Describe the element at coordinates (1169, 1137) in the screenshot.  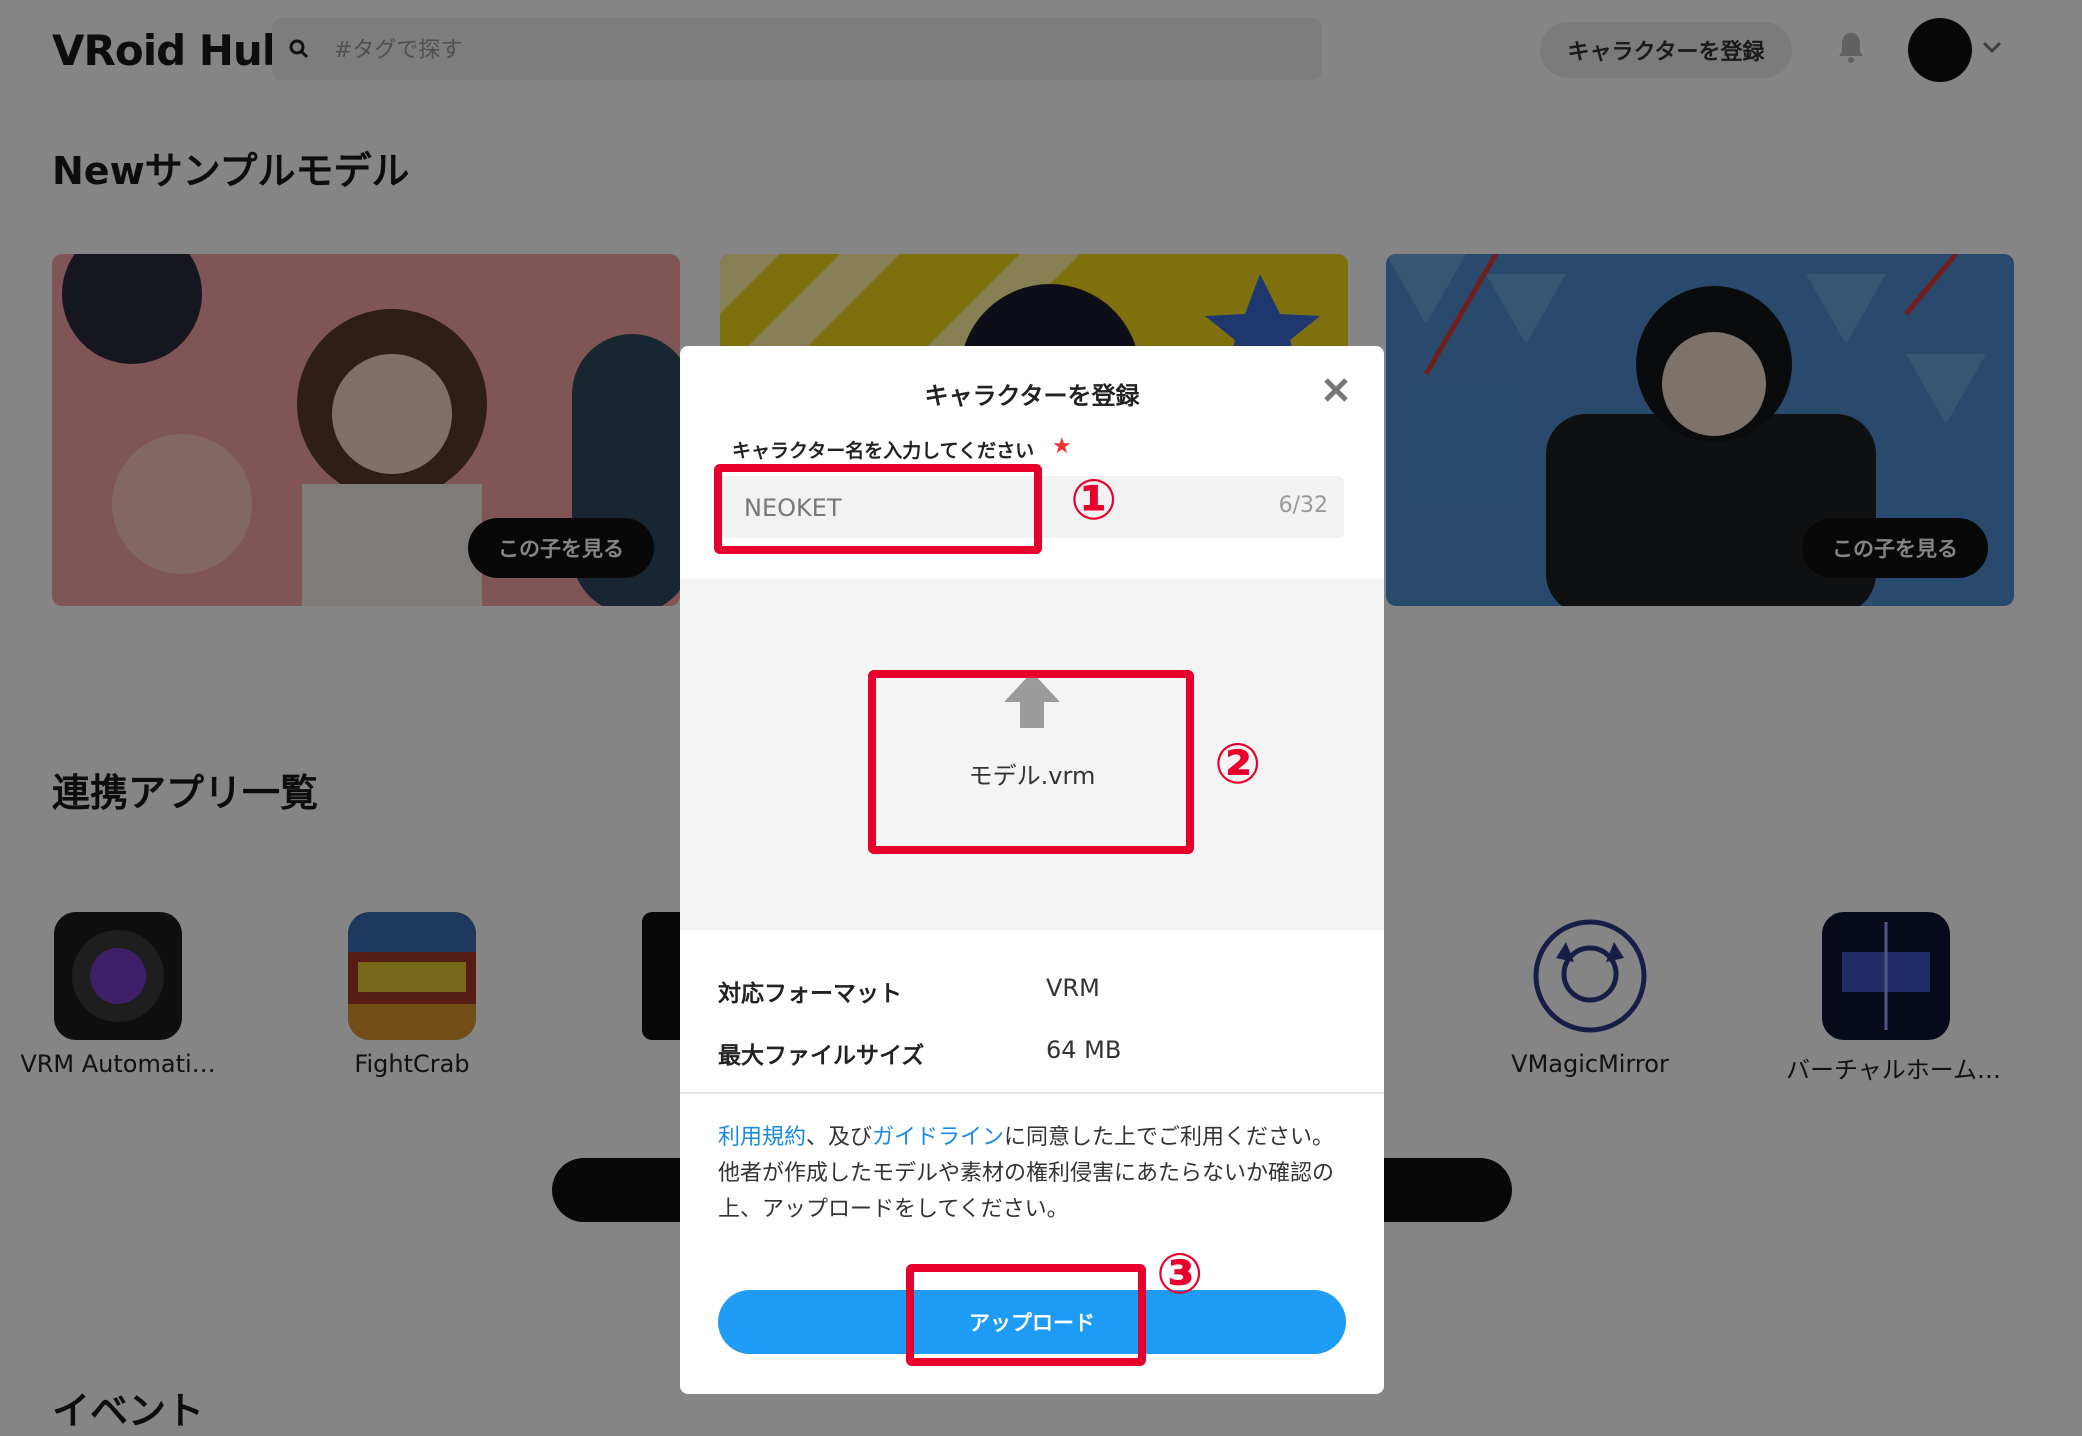
I see `terms-text: に同意した上でご利用ください。` at that location.